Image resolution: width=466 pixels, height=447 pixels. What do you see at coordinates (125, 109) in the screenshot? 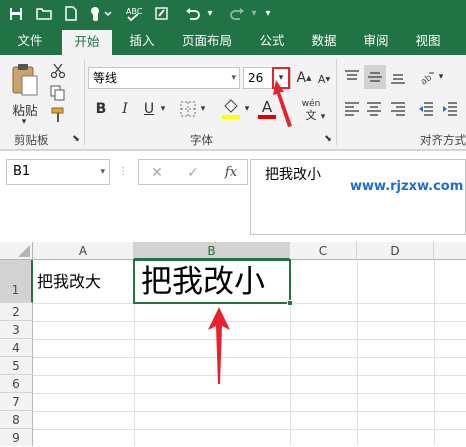
I see `italic-button: I` at bounding box center [125, 109].